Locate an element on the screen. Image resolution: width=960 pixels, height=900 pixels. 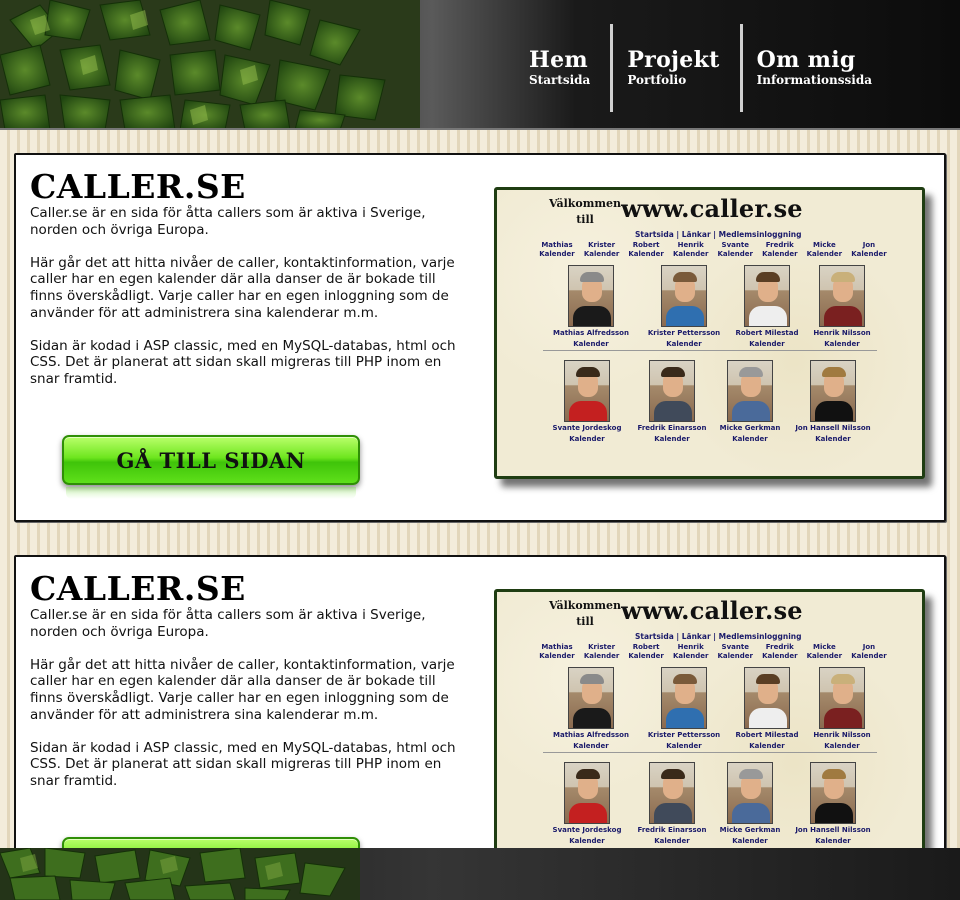
project-title: CALLER.SE is located at coordinates (138, 186).